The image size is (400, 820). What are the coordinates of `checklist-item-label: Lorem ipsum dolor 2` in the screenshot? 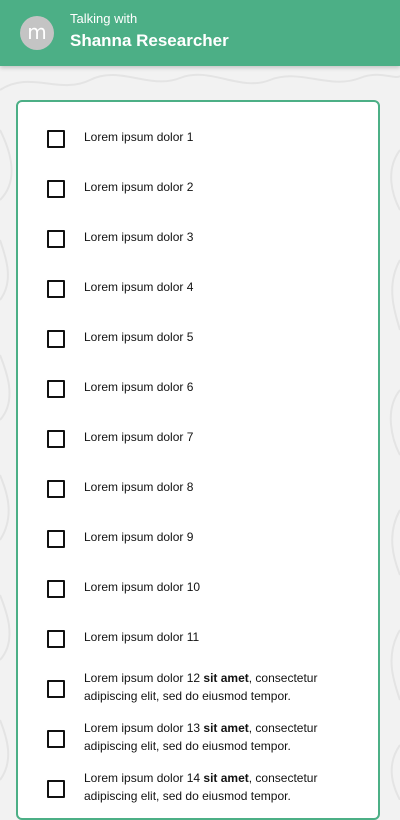 It's located at (139, 187).